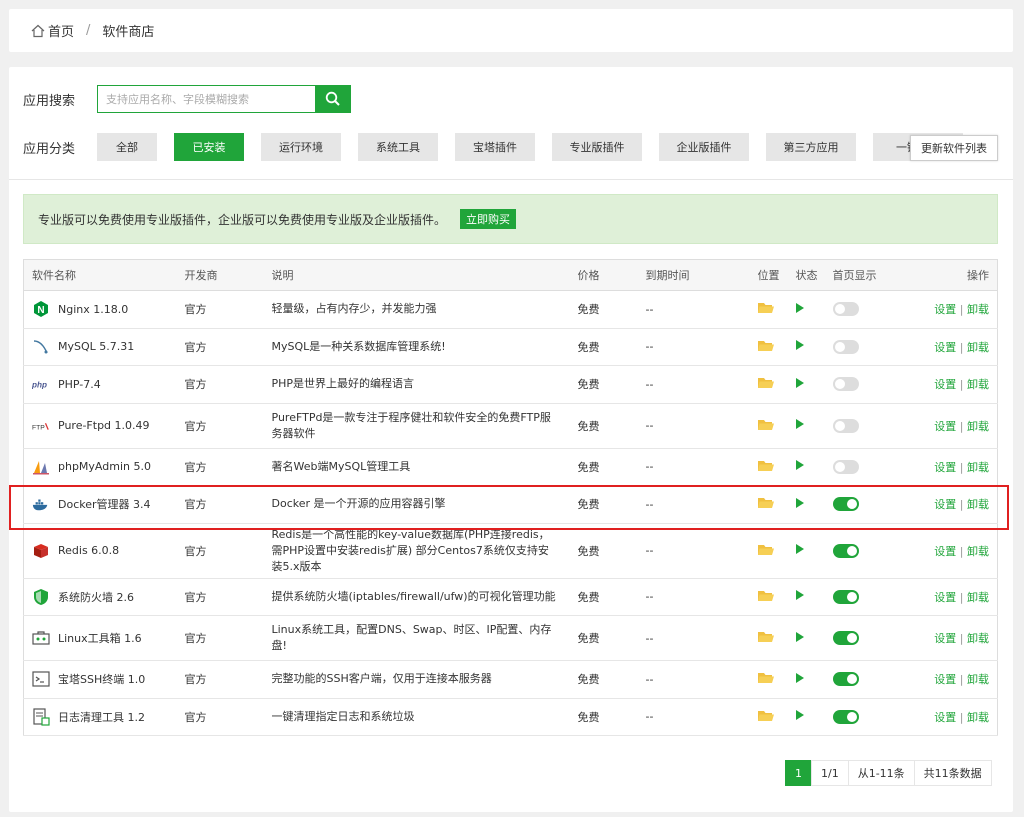 The height and width of the screenshot is (817, 1024). What do you see at coordinates (101, 679) in the screenshot?
I see `software-name: 宝塔SSH终端 1.0` at bounding box center [101, 679].